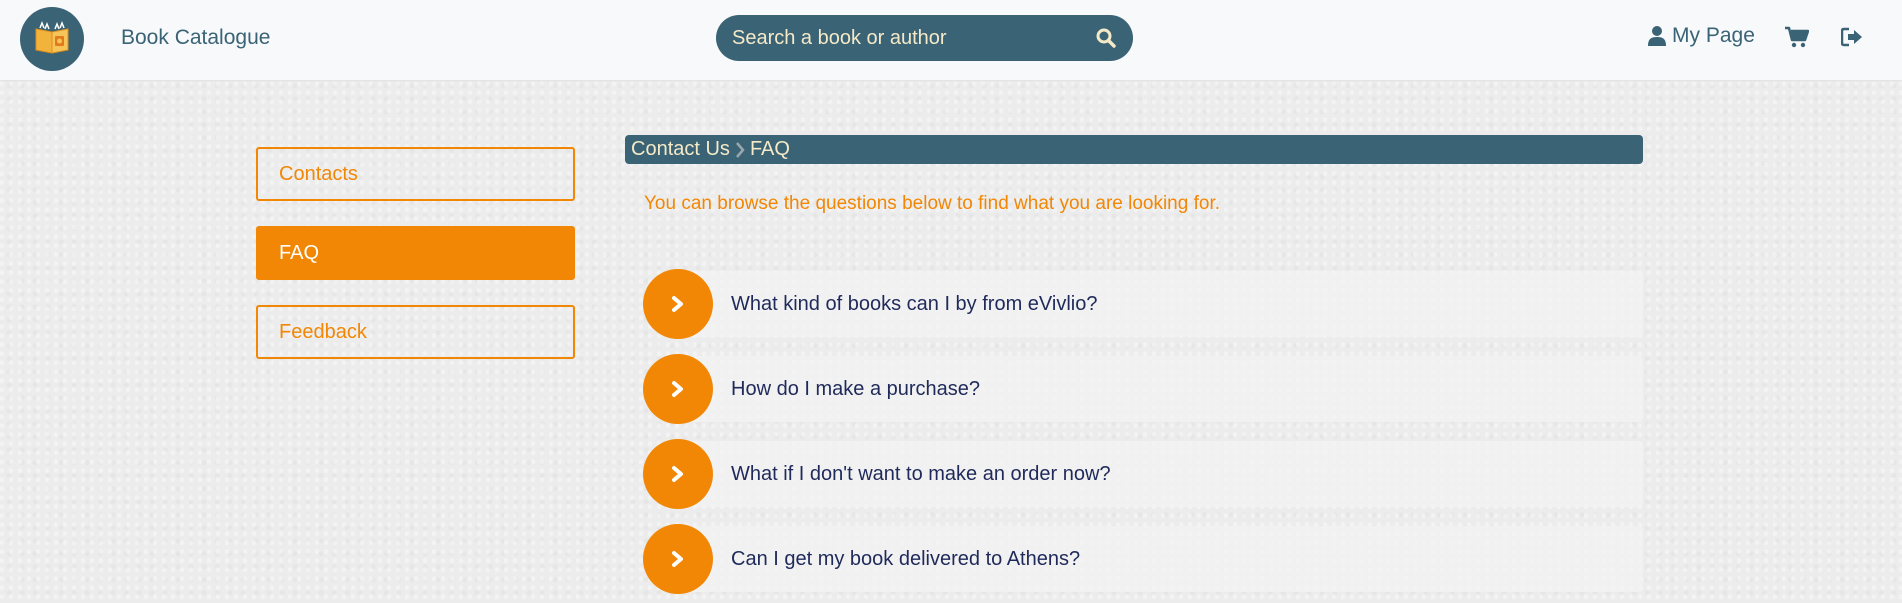 This screenshot has width=1902, height=603. I want to click on faq-question-text: How do I make a purchase?, so click(856, 388).